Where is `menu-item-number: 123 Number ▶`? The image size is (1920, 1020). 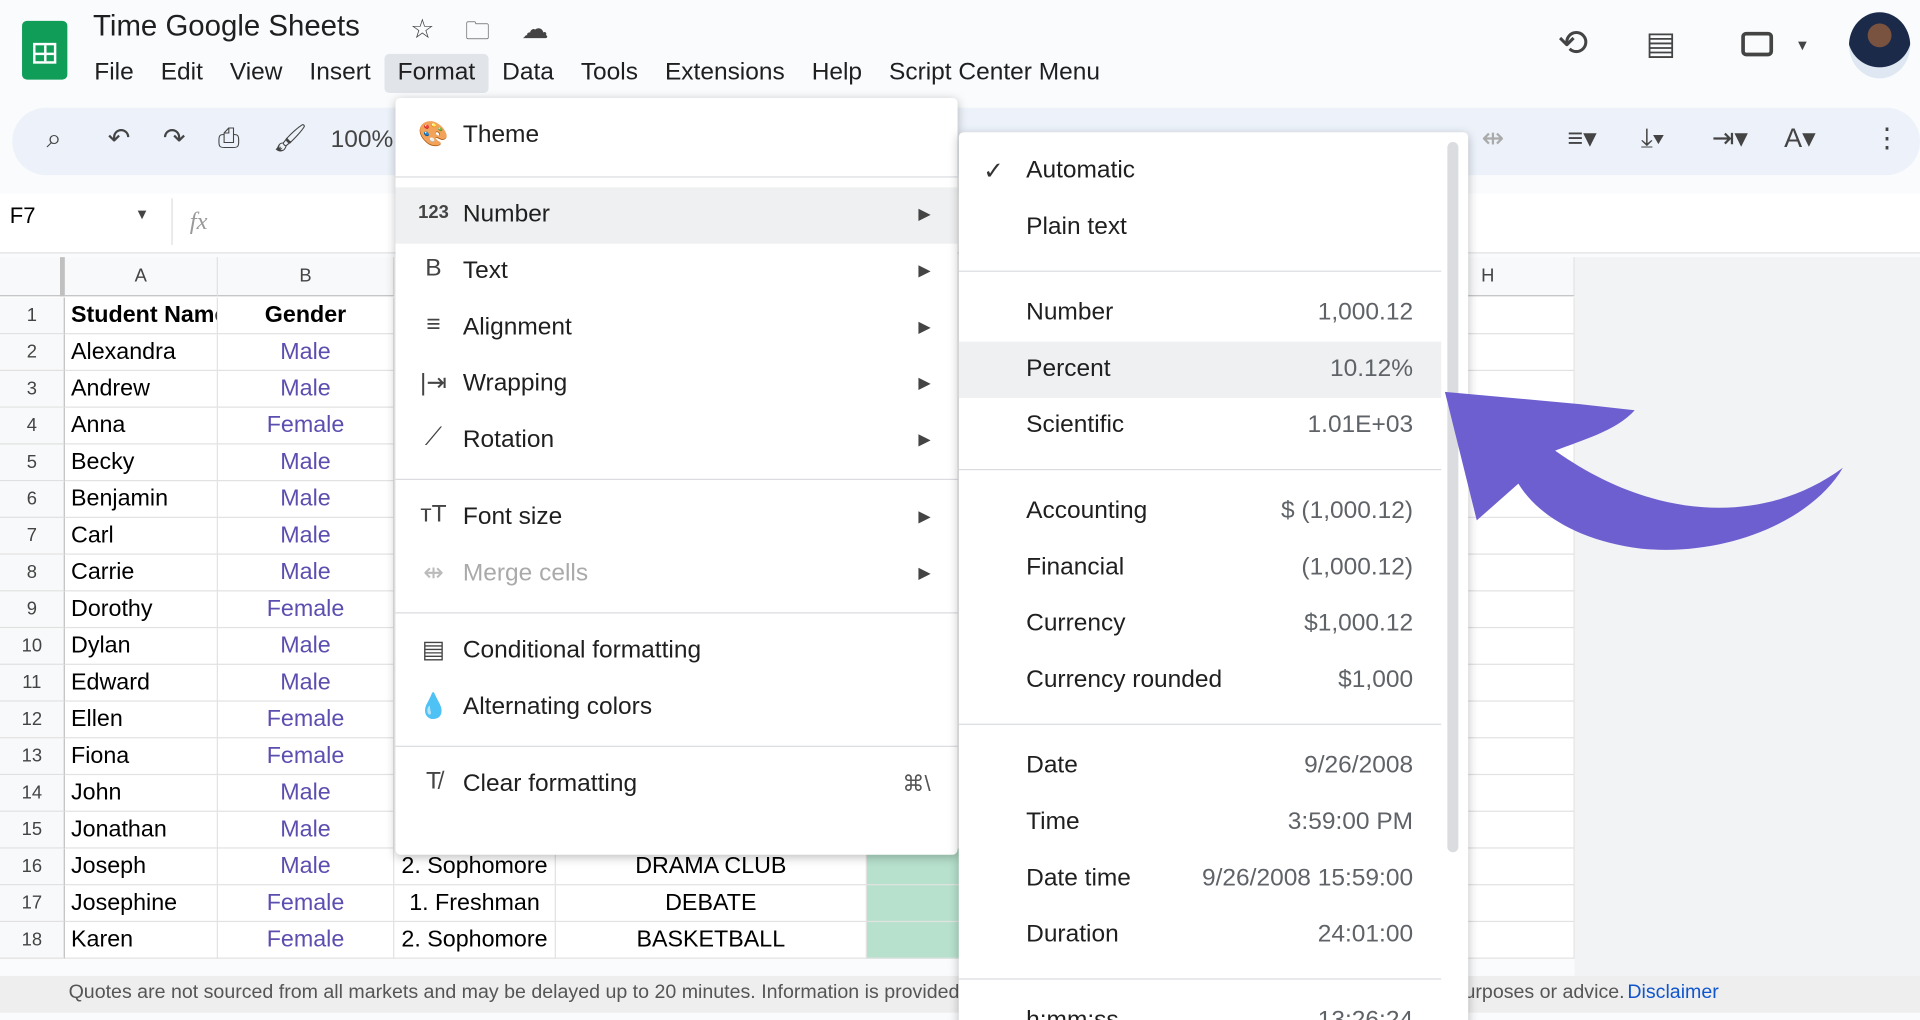
menu-item-number: 123 Number ▶ is located at coordinates (676, 215).